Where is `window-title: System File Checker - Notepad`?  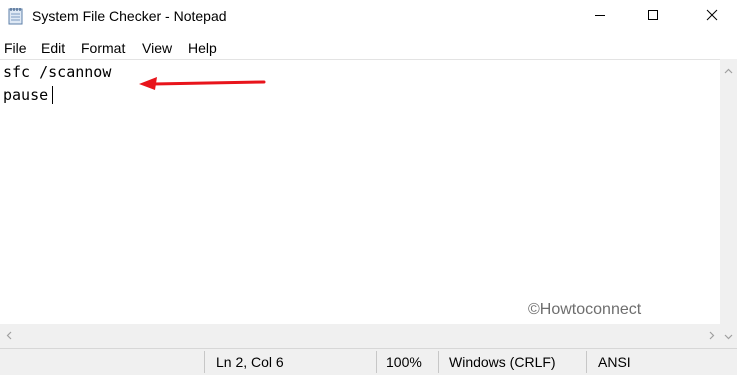
window-title: System File Checker - Notepad is located at coordinates (129, 16).